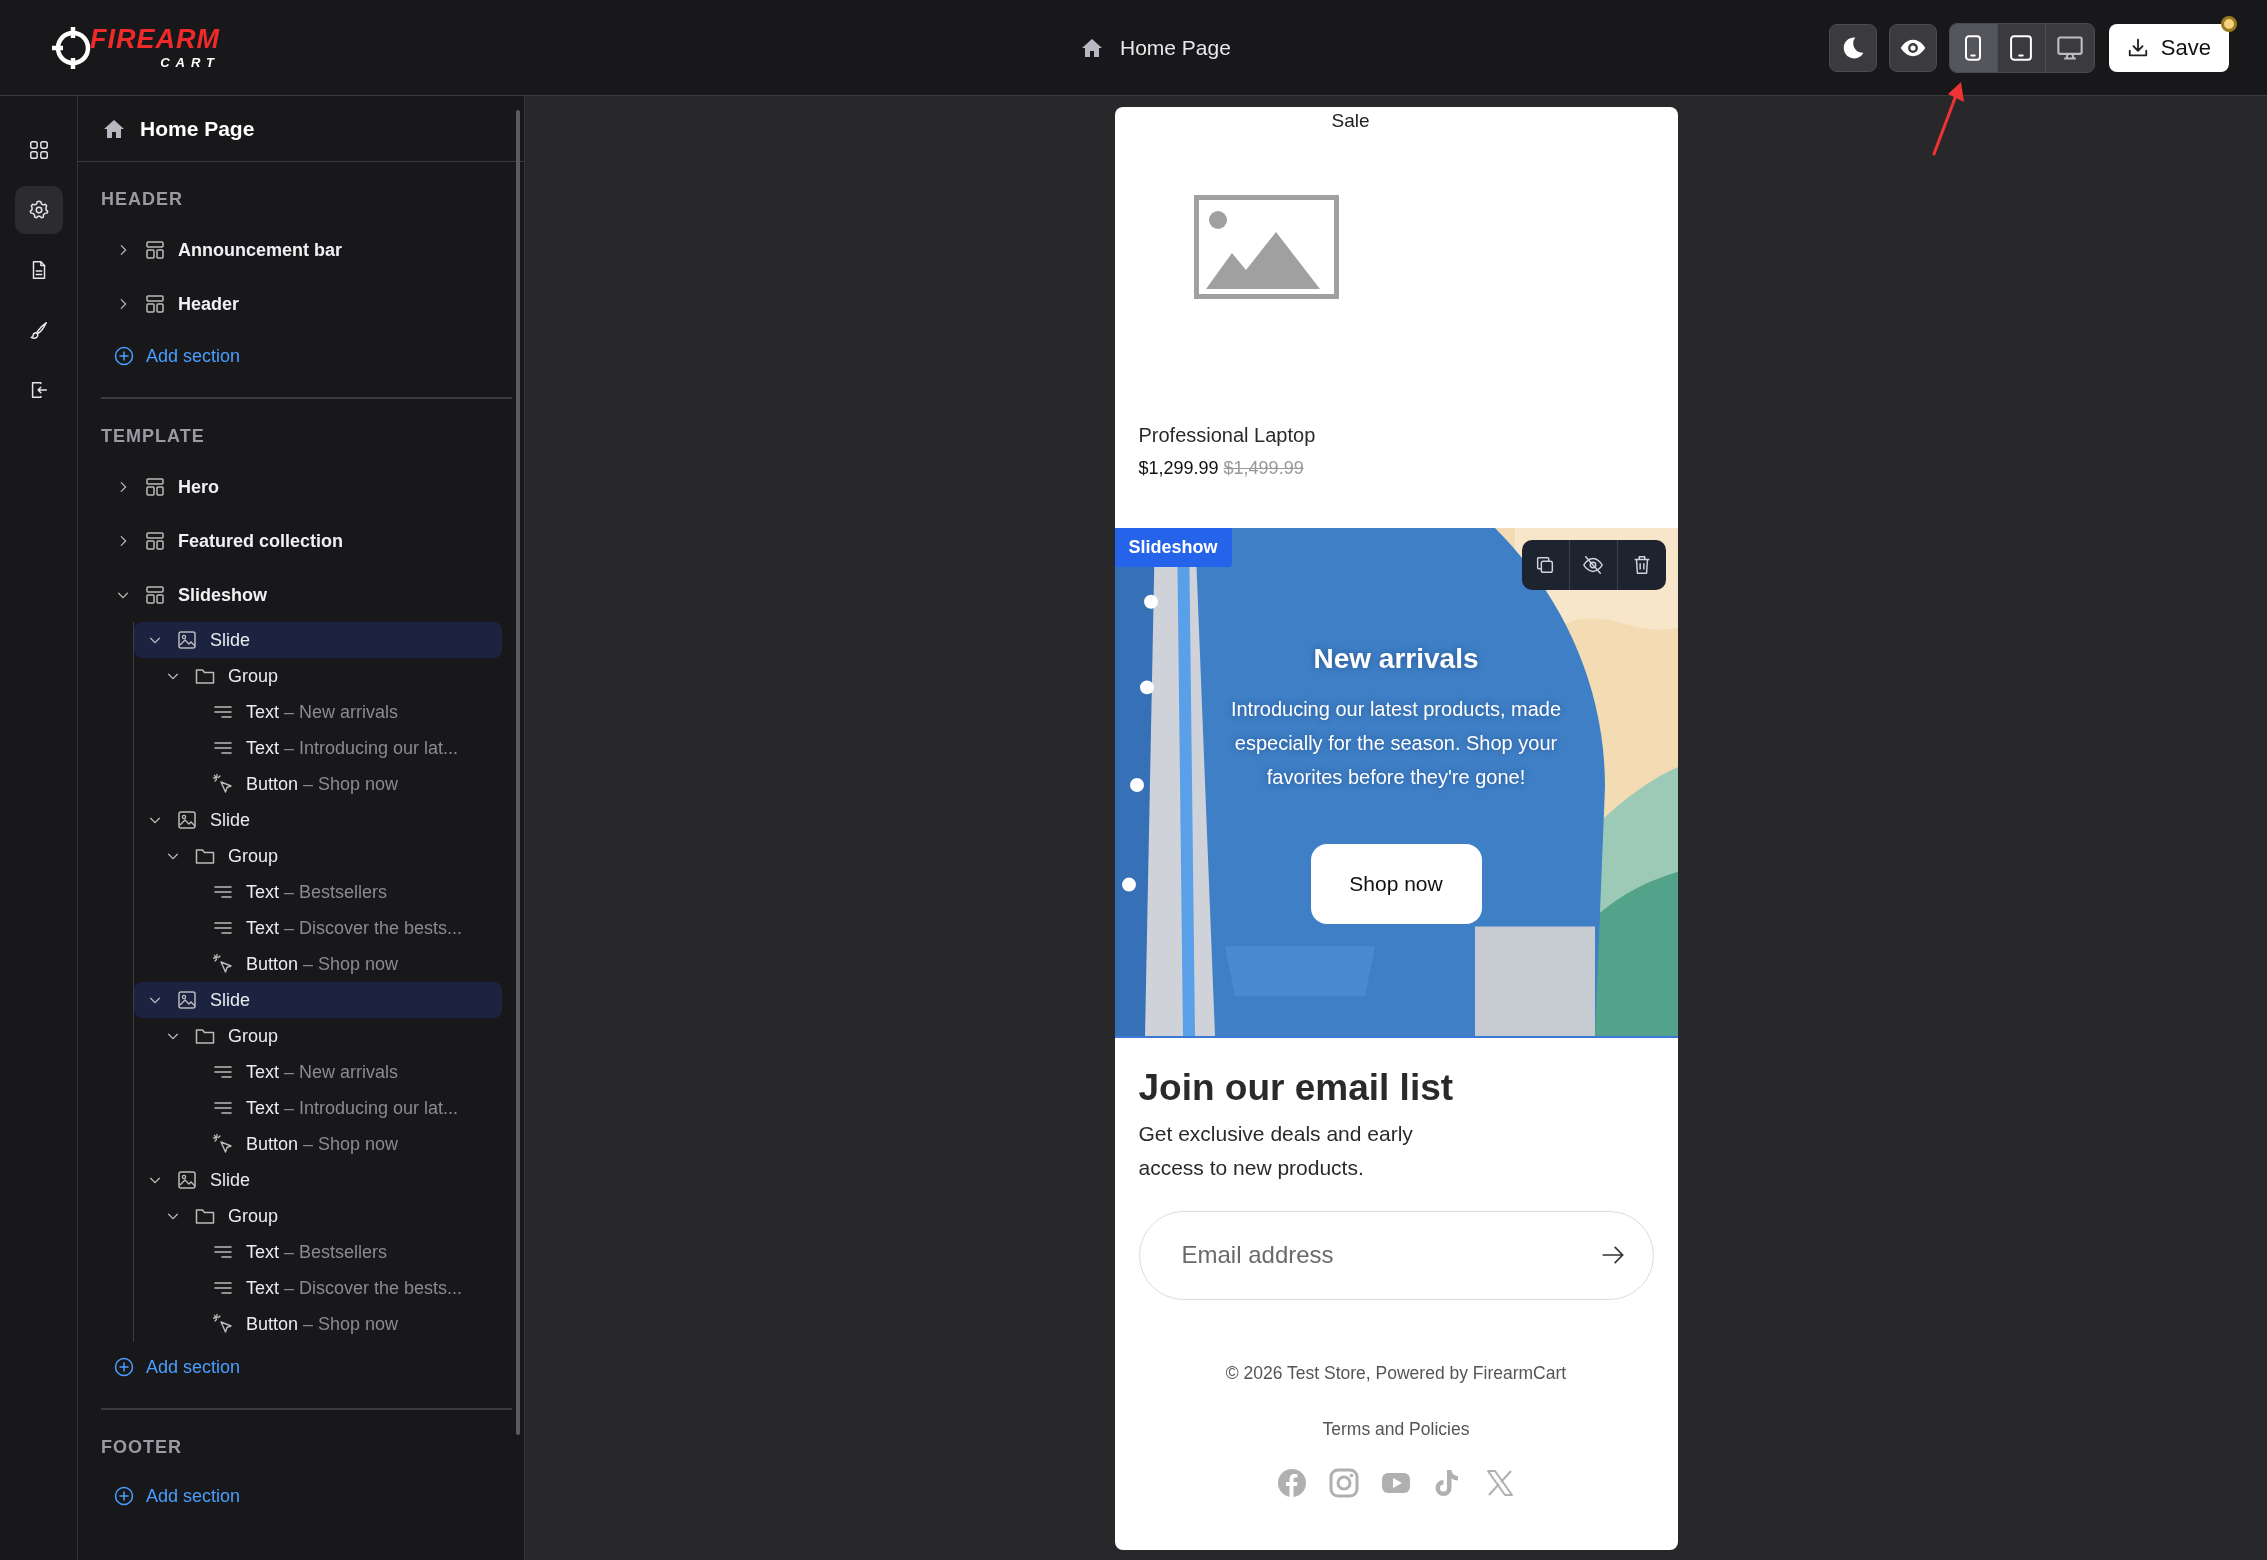  Describe the element at coordinates (1350, 121) in the screenshot. I see `sale-label: Sale` at that location.